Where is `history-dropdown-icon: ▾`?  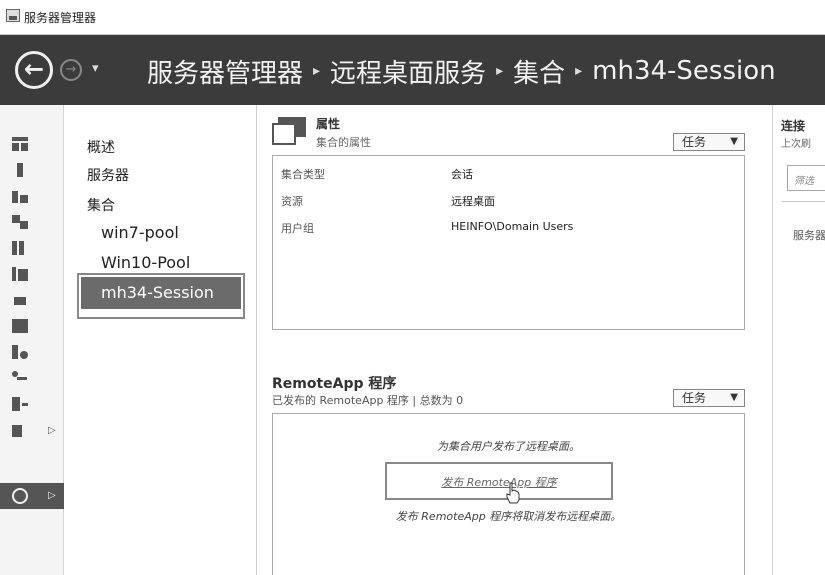 history-dropdown-icon: ▾ is located at coordinates (95, 68).